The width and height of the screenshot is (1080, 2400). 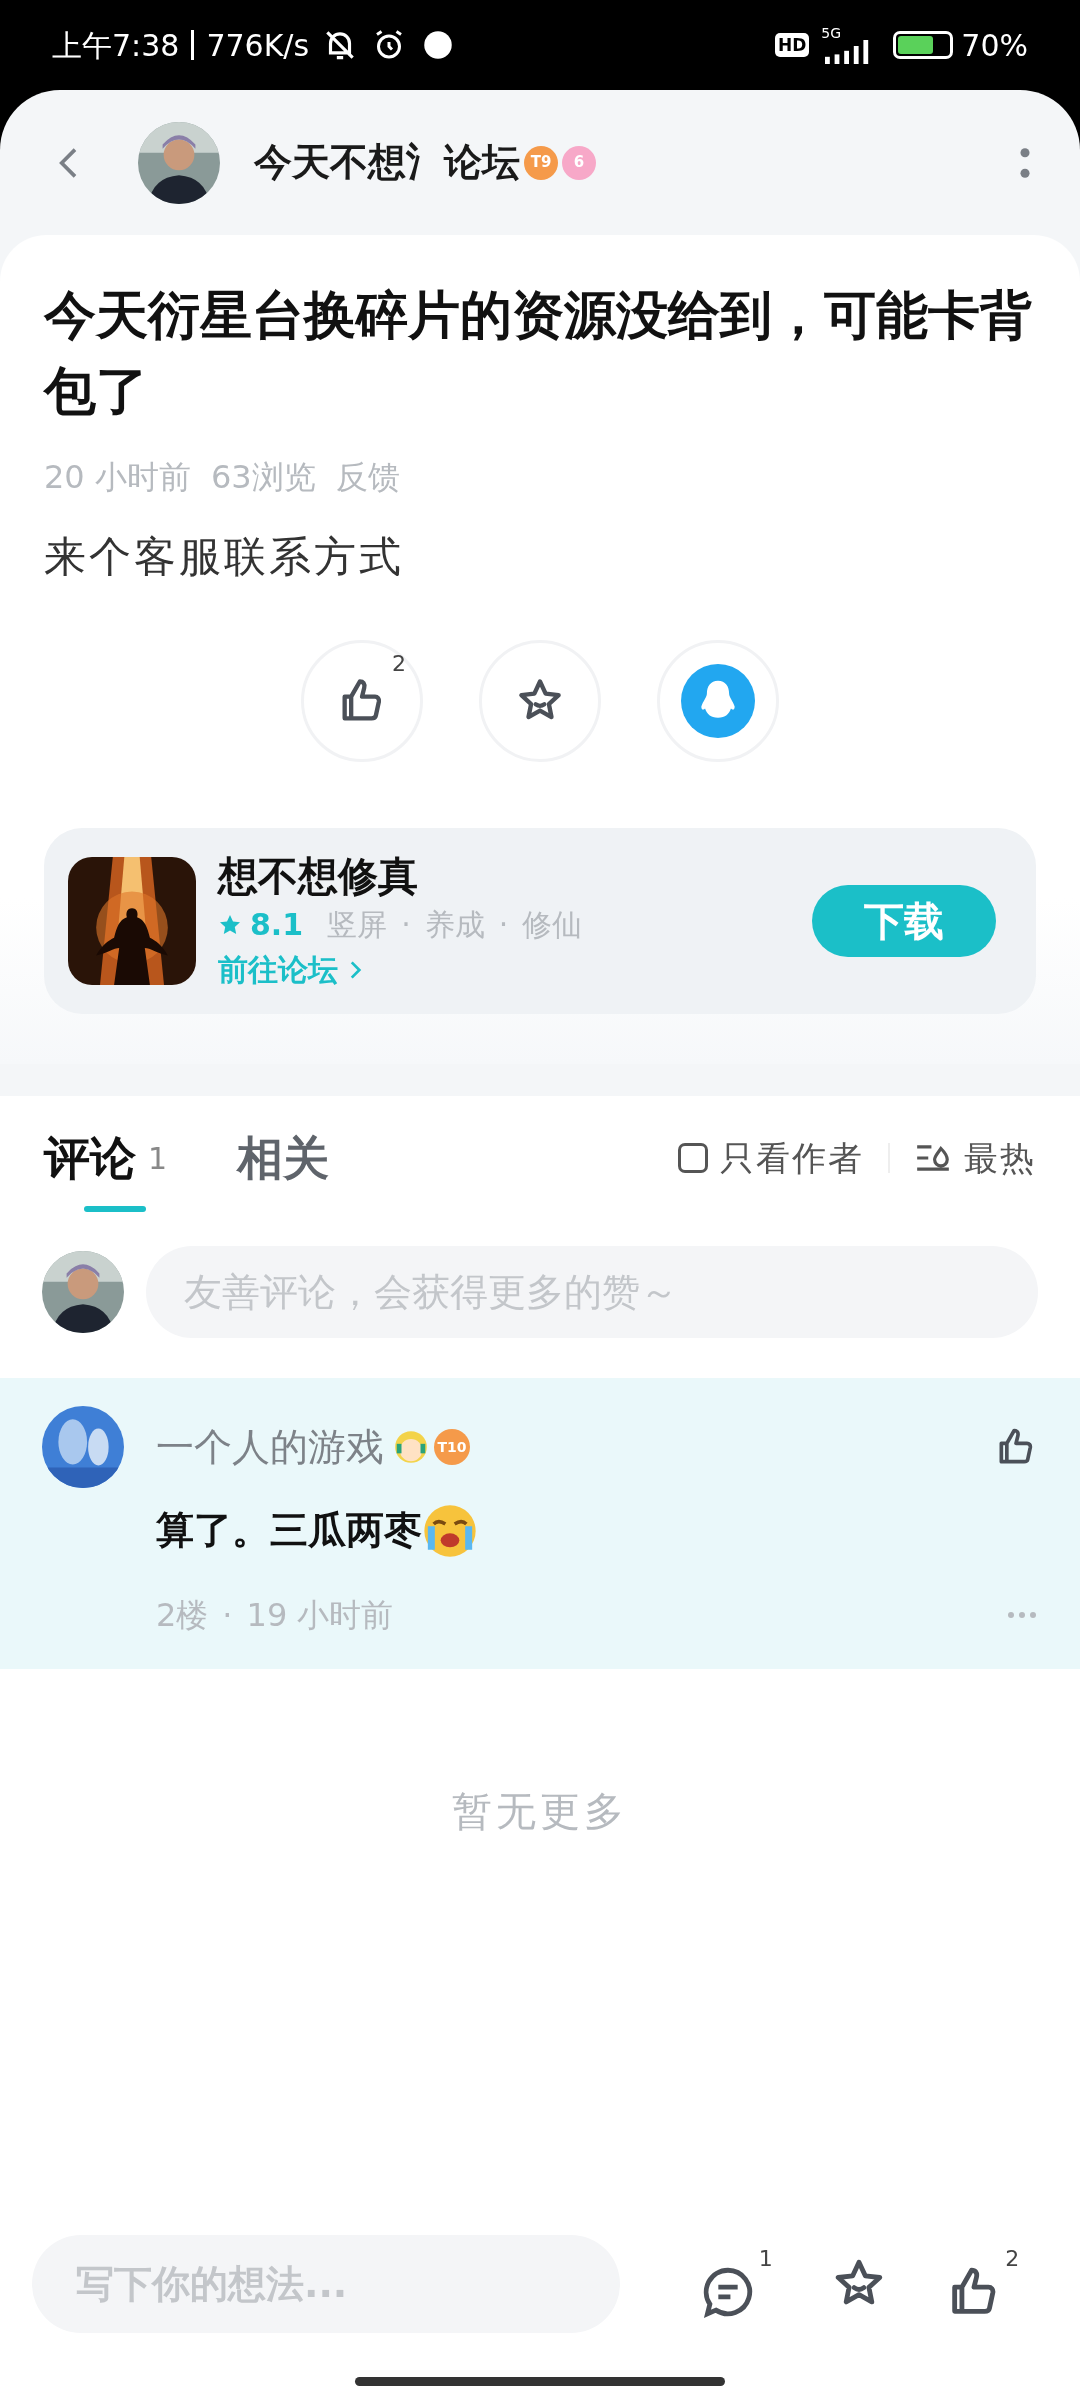 I want to click on level-badge: 6, so click(x=579, y=162).